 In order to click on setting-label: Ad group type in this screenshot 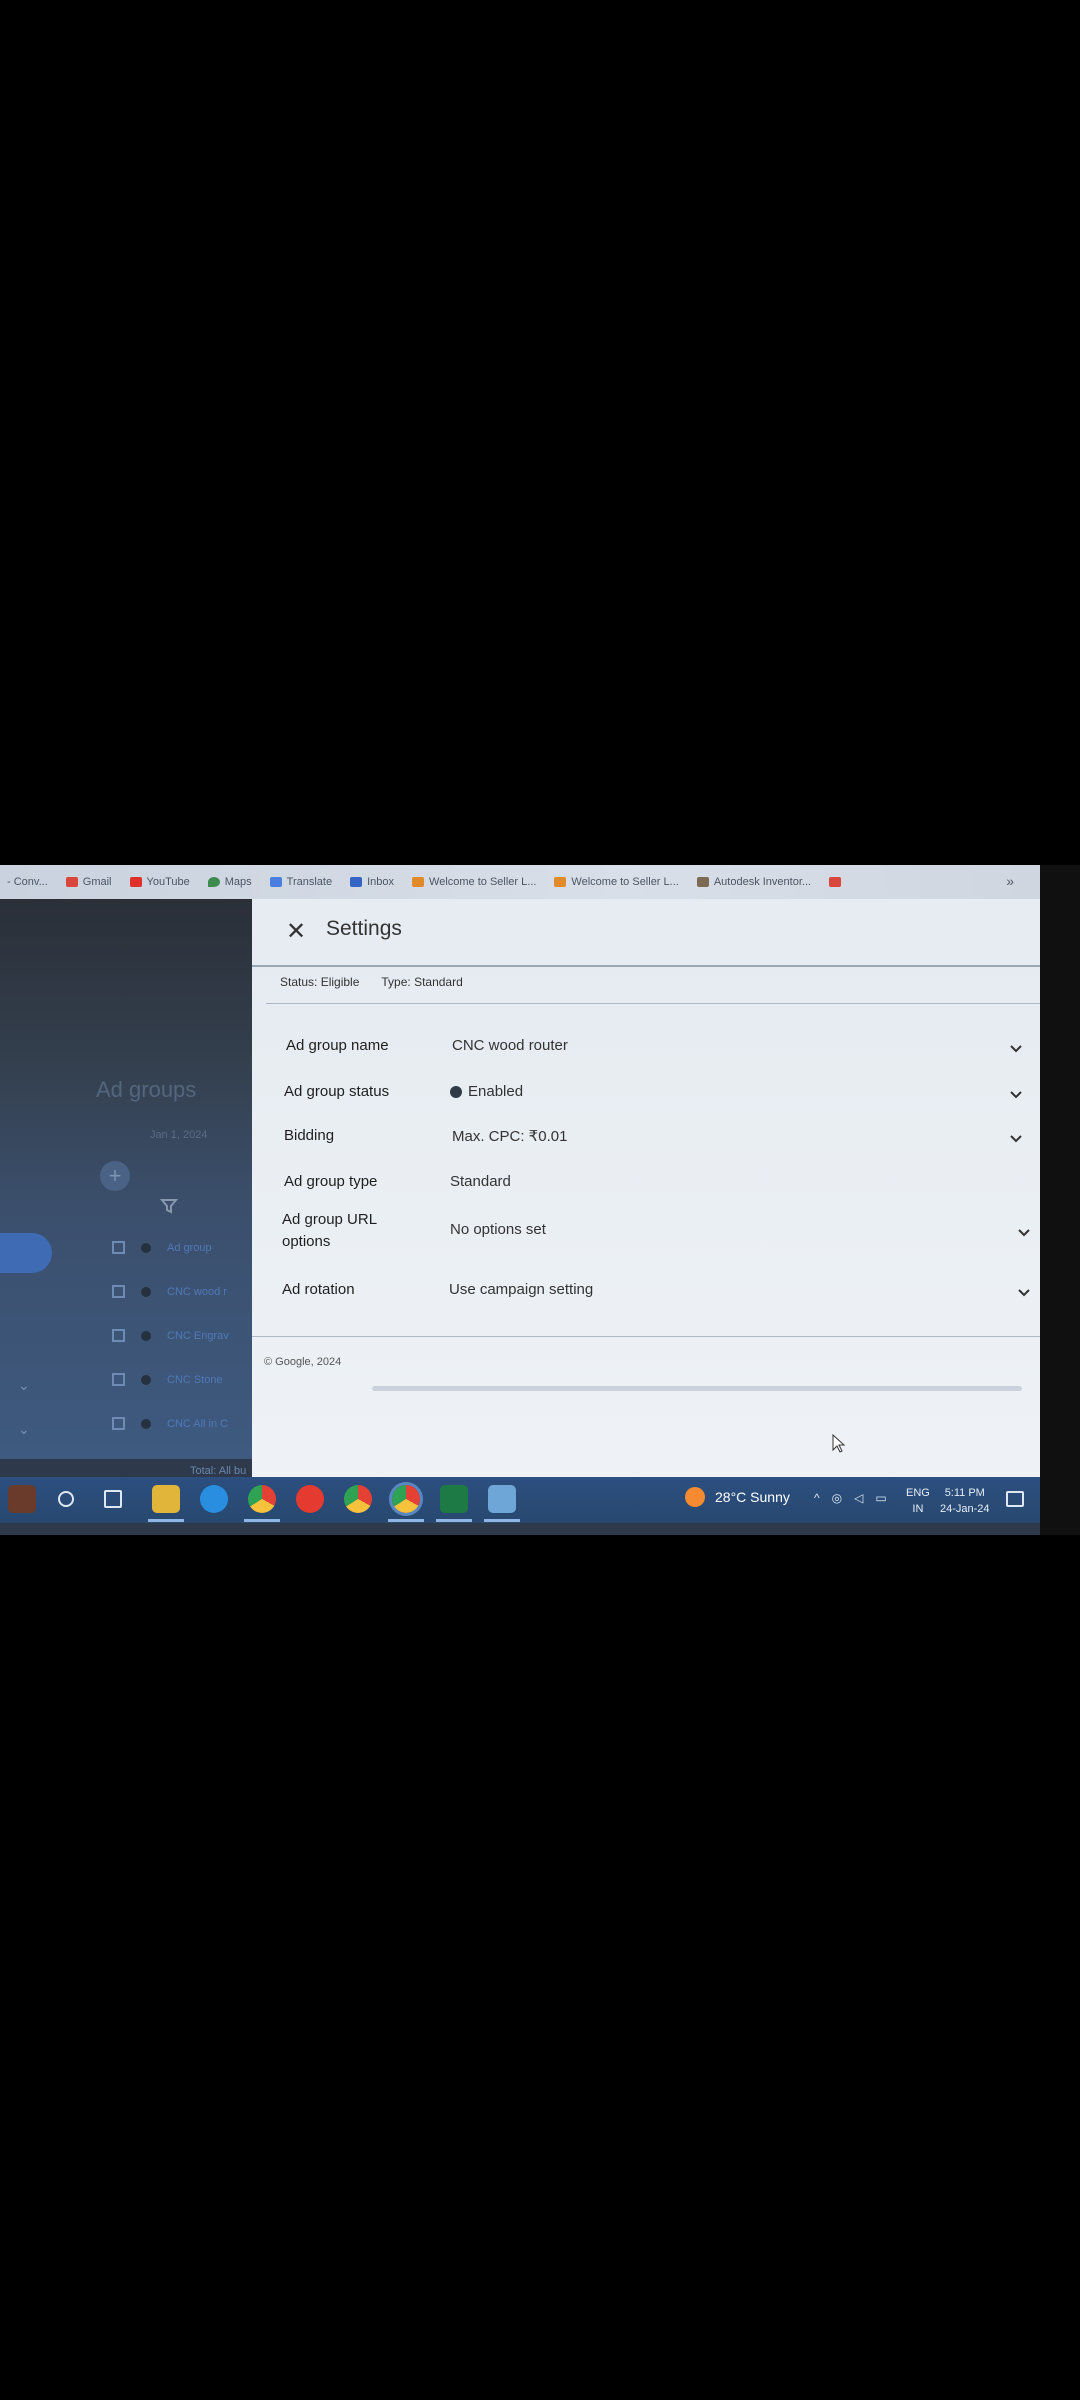, I will do `click(331, 1181)`.